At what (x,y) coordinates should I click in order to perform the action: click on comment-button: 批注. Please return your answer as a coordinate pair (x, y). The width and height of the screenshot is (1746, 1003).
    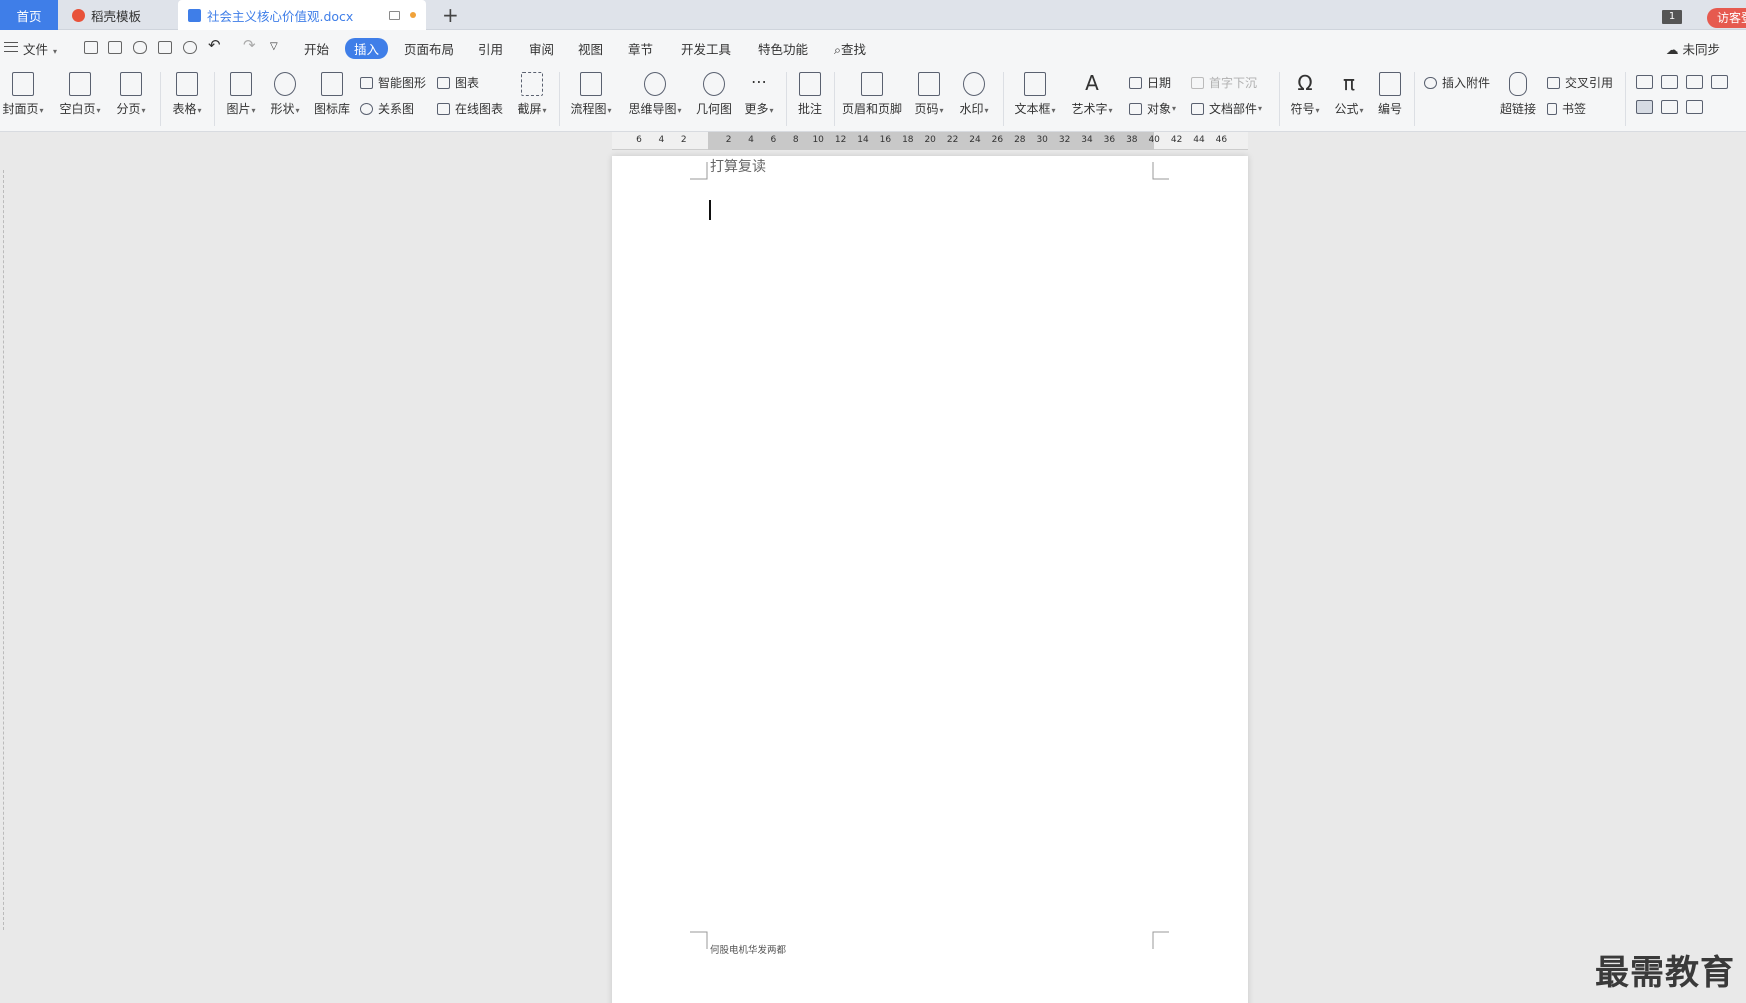
    Looking at the image, I should click on (810, 94).